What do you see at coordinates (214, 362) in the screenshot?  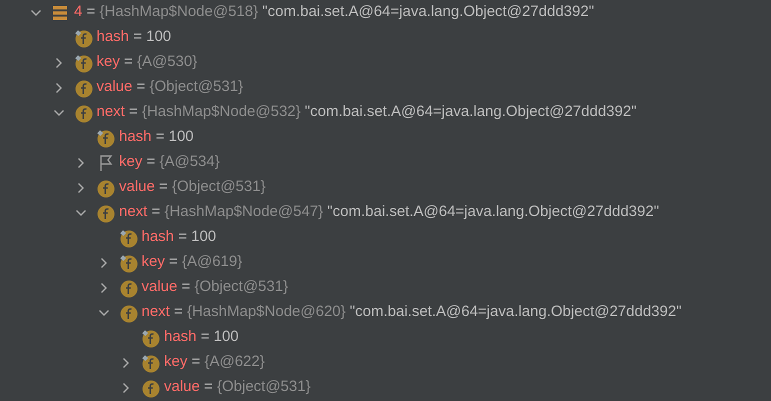 I see `variable-entry: key = {A@622}` at bounding box center [214, 362].